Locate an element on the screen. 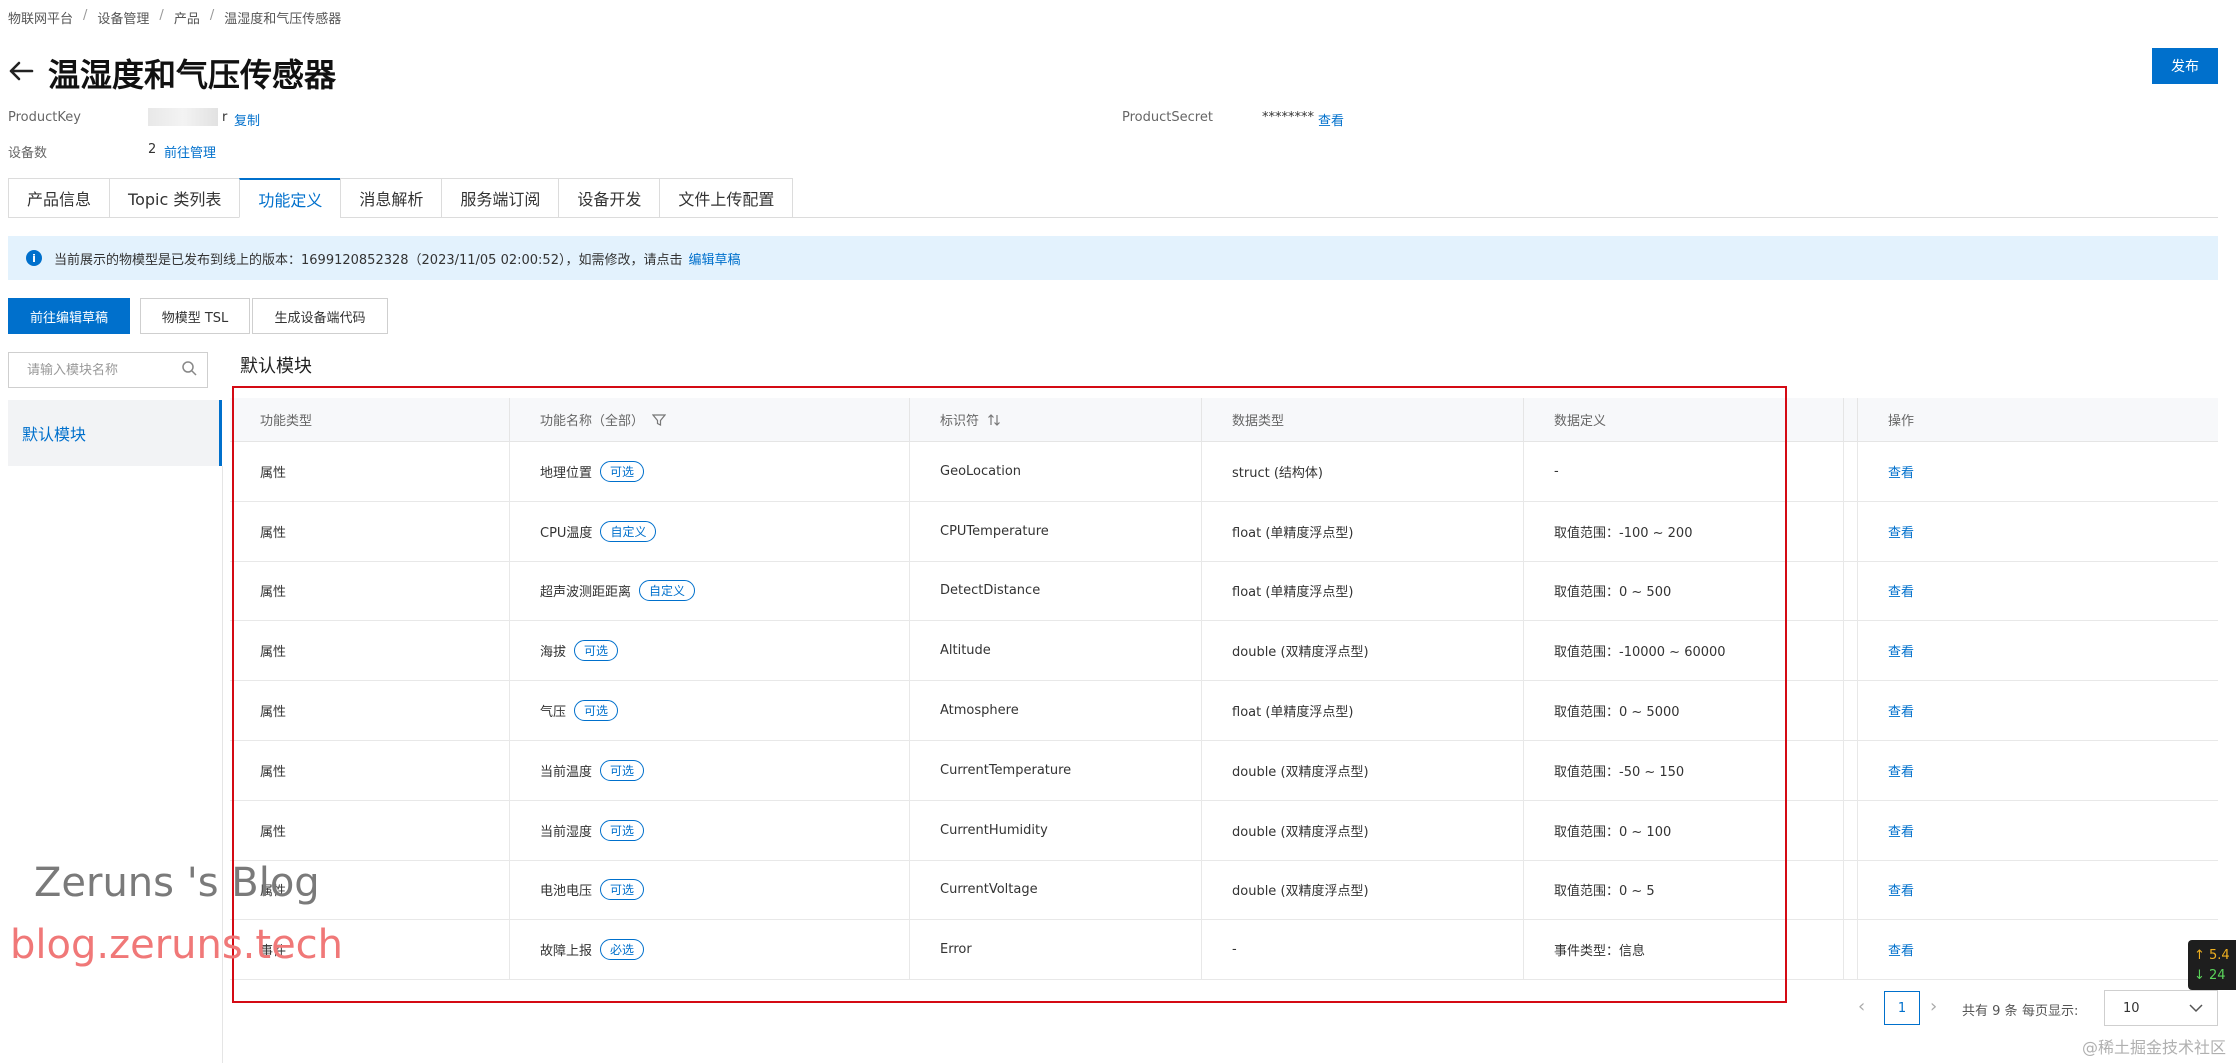  page-size-select: 10 is located at coordinates (2161, 1008).